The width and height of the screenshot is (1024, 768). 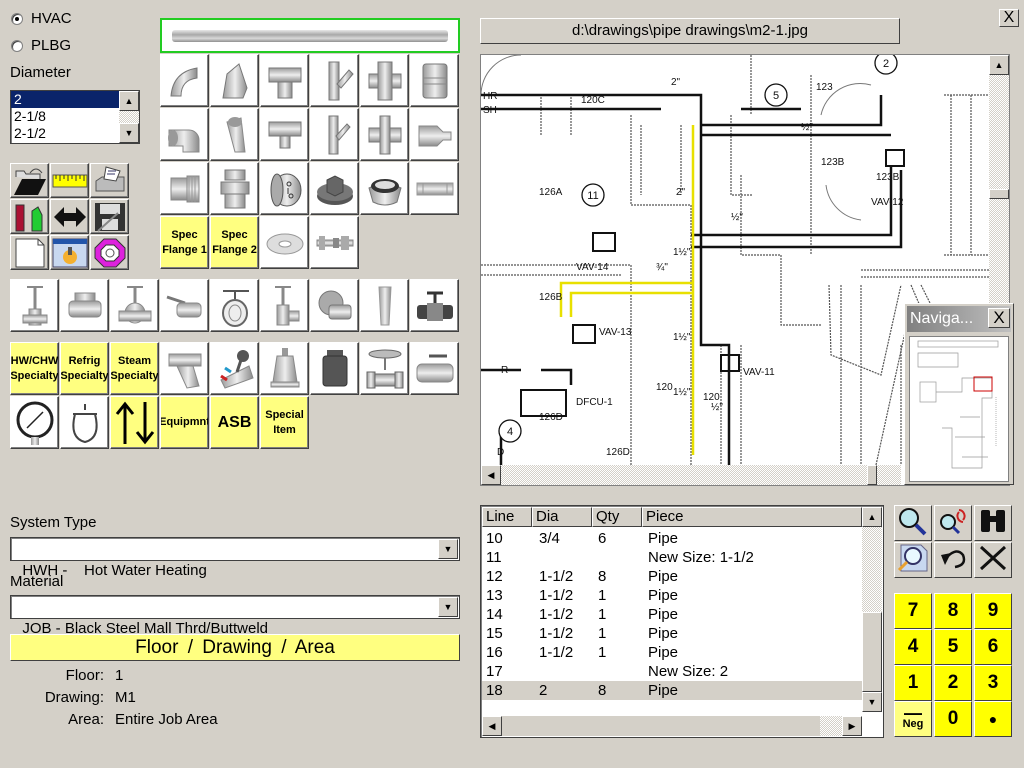 I want to click on threaded-elbow-90-button, so click(x=184, y=134).